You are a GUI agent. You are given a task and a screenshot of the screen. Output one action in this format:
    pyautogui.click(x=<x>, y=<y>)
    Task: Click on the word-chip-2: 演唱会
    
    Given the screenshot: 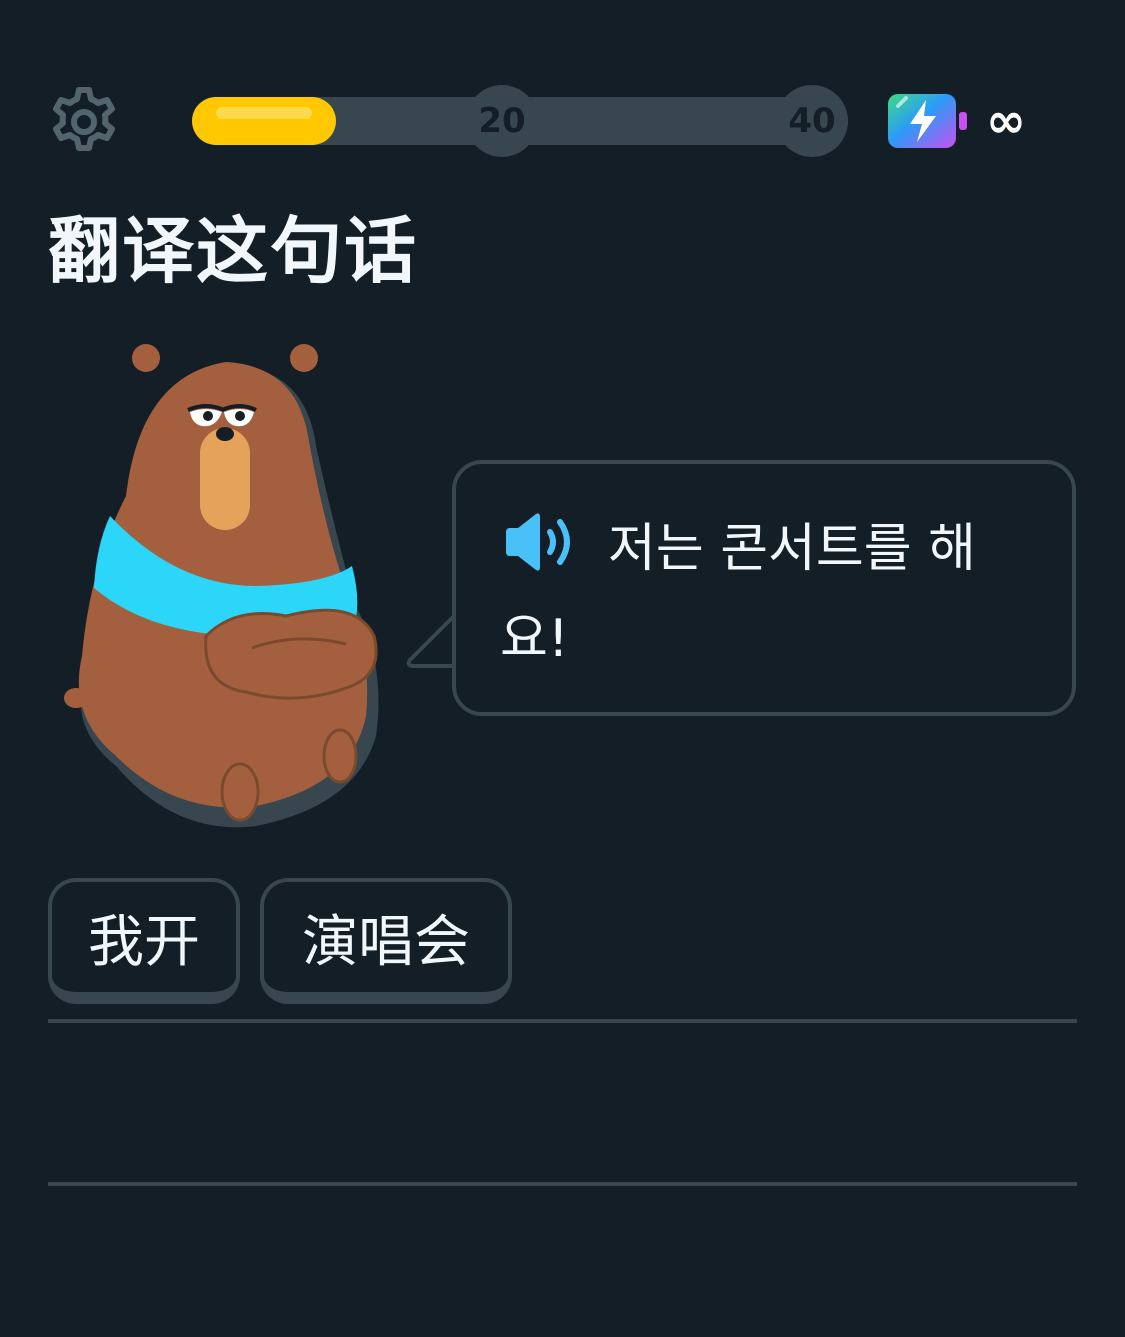 What is the action you would take?
    pyautogui.click(x=386, y=941)
    